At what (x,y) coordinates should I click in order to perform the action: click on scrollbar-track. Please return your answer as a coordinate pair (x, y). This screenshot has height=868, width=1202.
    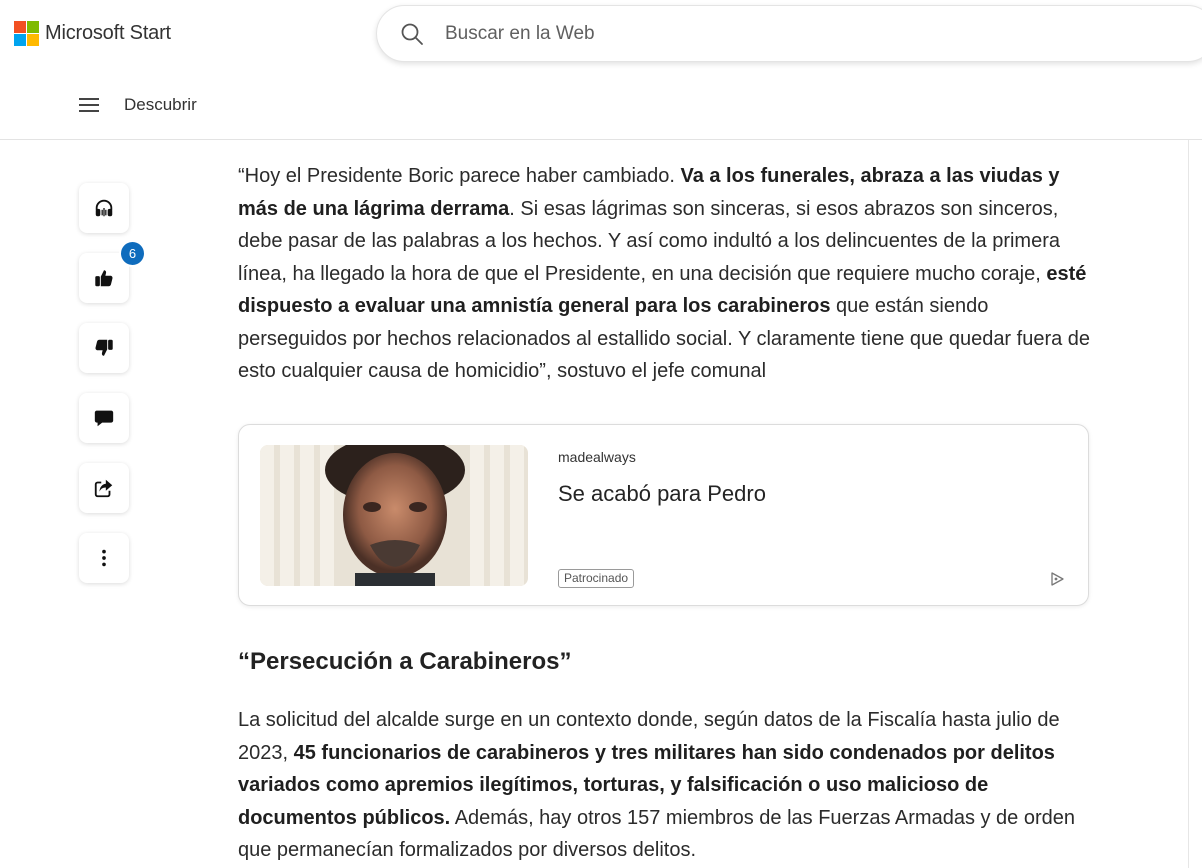
    Looking at the image, I should click on (1188, 504).